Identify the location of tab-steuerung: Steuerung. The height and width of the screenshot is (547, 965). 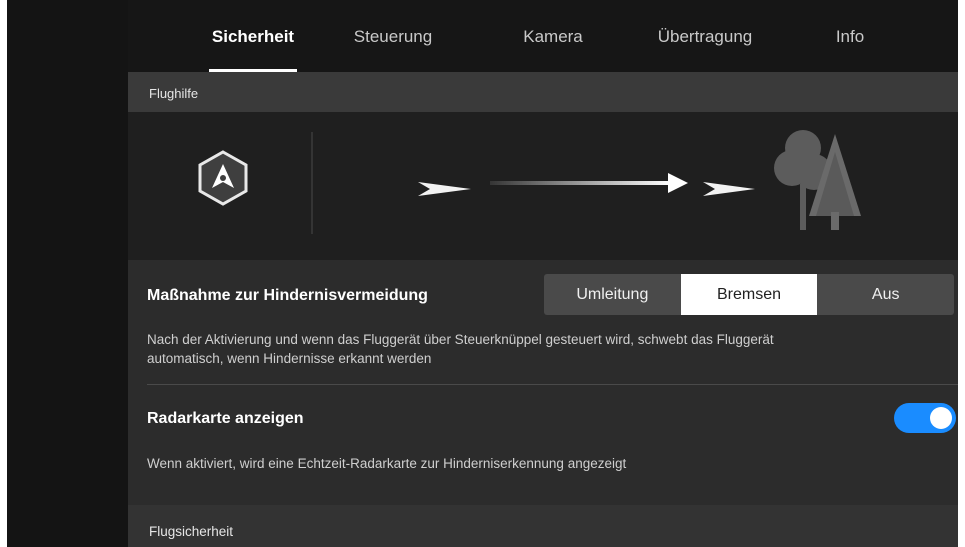
(393, 42).